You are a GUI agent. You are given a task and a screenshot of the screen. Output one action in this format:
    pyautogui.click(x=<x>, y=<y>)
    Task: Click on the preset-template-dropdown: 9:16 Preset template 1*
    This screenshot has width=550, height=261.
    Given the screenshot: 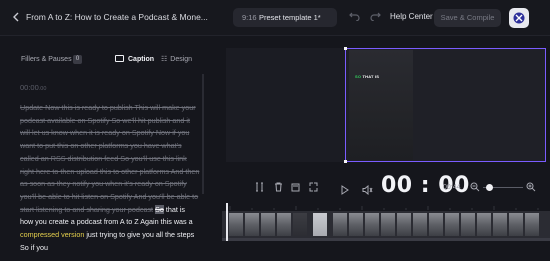 What is the action you would take?
    pyautogui.click(x=285, y=17)
    